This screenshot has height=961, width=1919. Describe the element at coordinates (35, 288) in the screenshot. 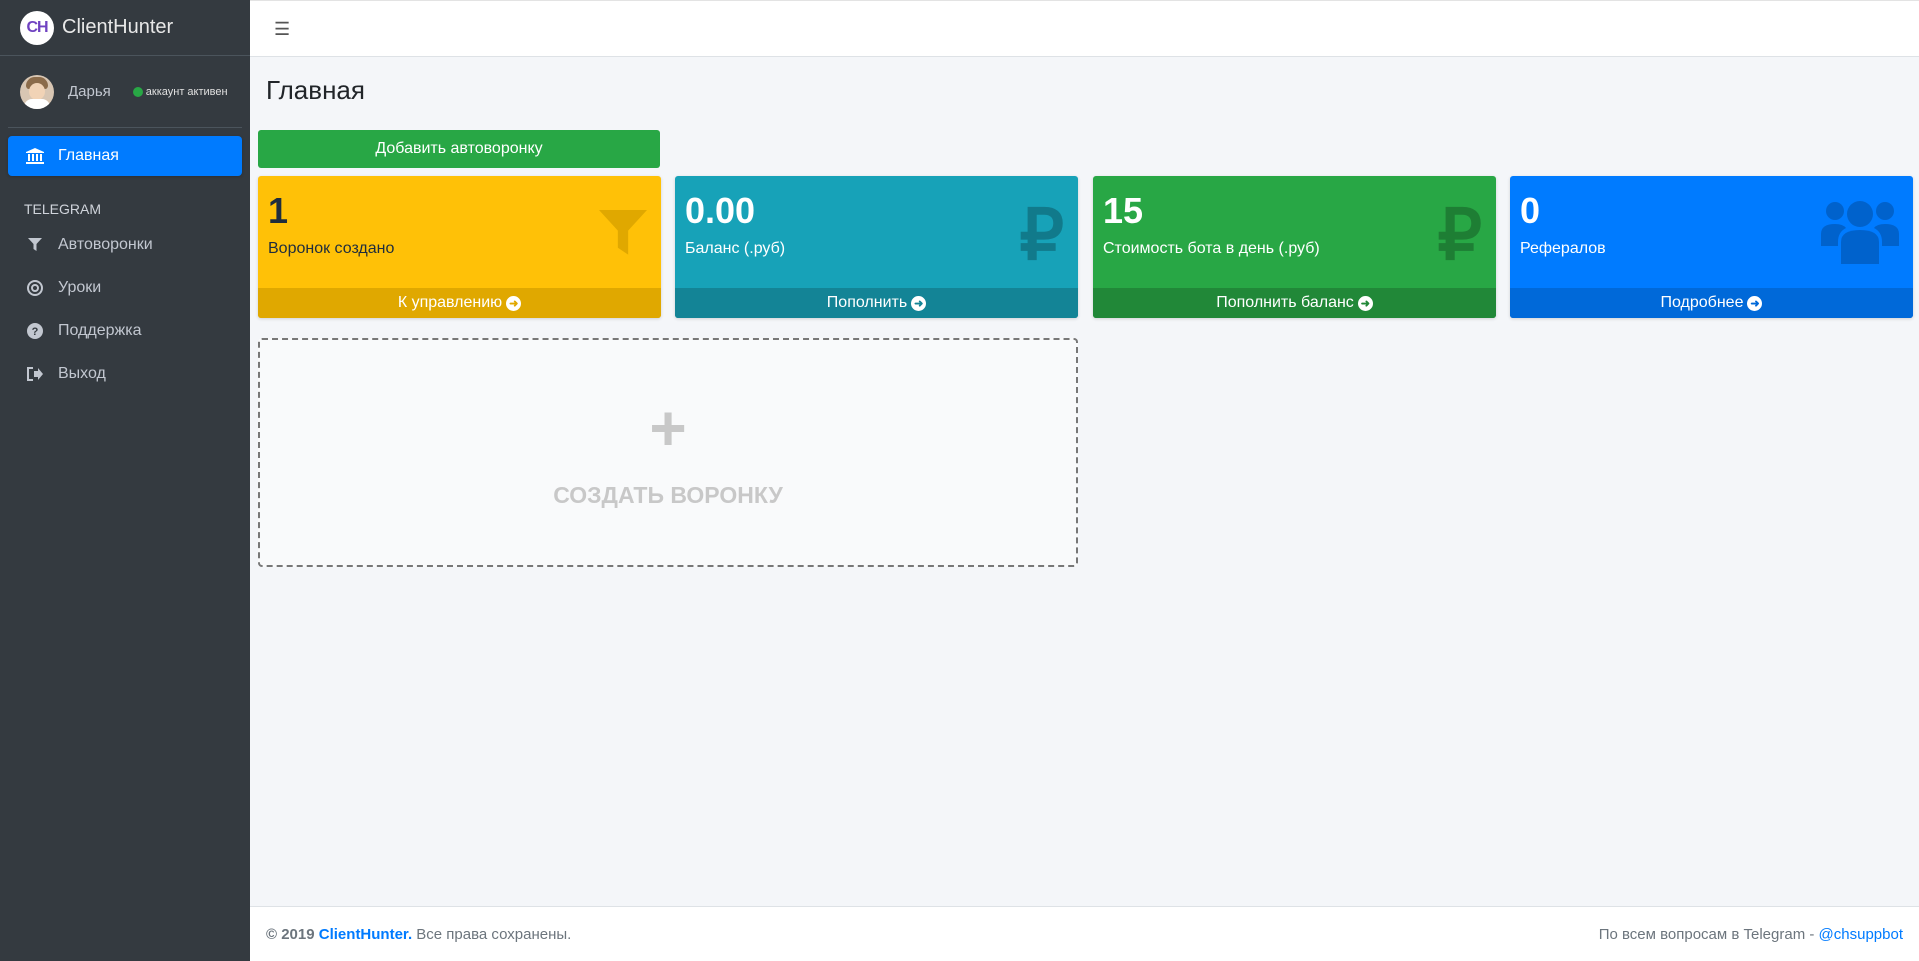

I see `life-ring-icon` at that location.